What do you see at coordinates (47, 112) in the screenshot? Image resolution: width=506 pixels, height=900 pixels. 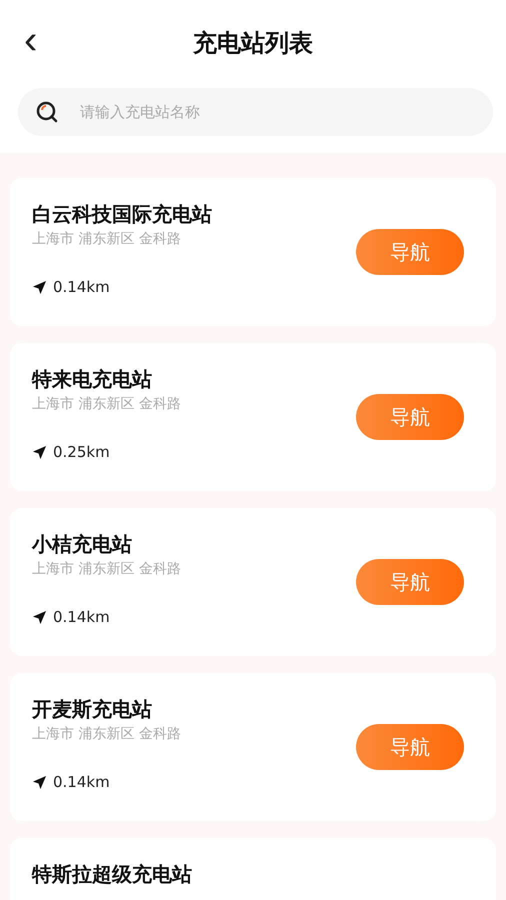 I see `search-icon` at bounding box center [47, 112].